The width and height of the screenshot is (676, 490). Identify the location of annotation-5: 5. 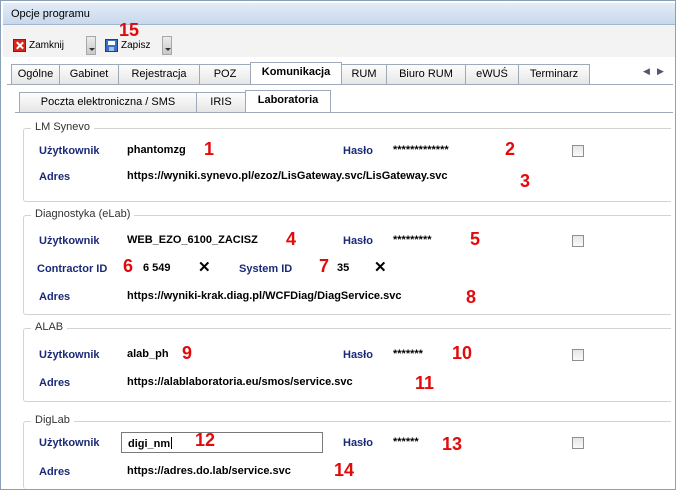
(475, 239).